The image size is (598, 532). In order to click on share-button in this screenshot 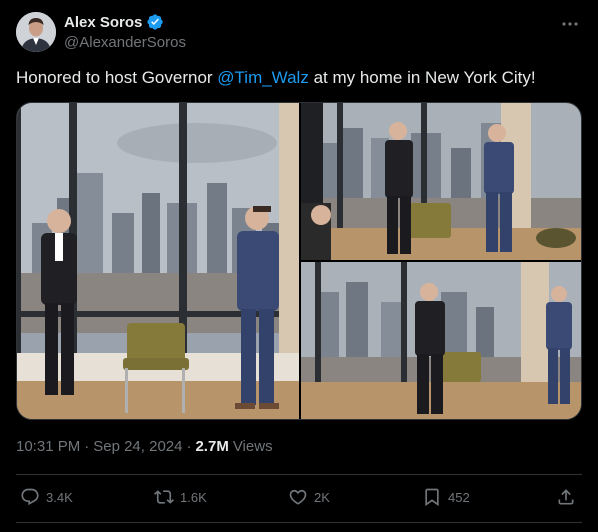, I will do `click(566, 497)`.